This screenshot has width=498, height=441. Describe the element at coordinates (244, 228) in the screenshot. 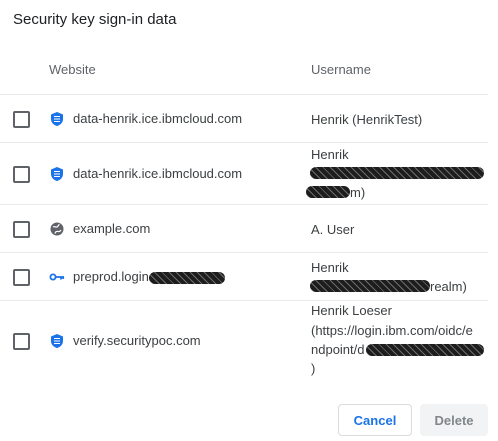

I see `table-row: example.com A. User` at that location.